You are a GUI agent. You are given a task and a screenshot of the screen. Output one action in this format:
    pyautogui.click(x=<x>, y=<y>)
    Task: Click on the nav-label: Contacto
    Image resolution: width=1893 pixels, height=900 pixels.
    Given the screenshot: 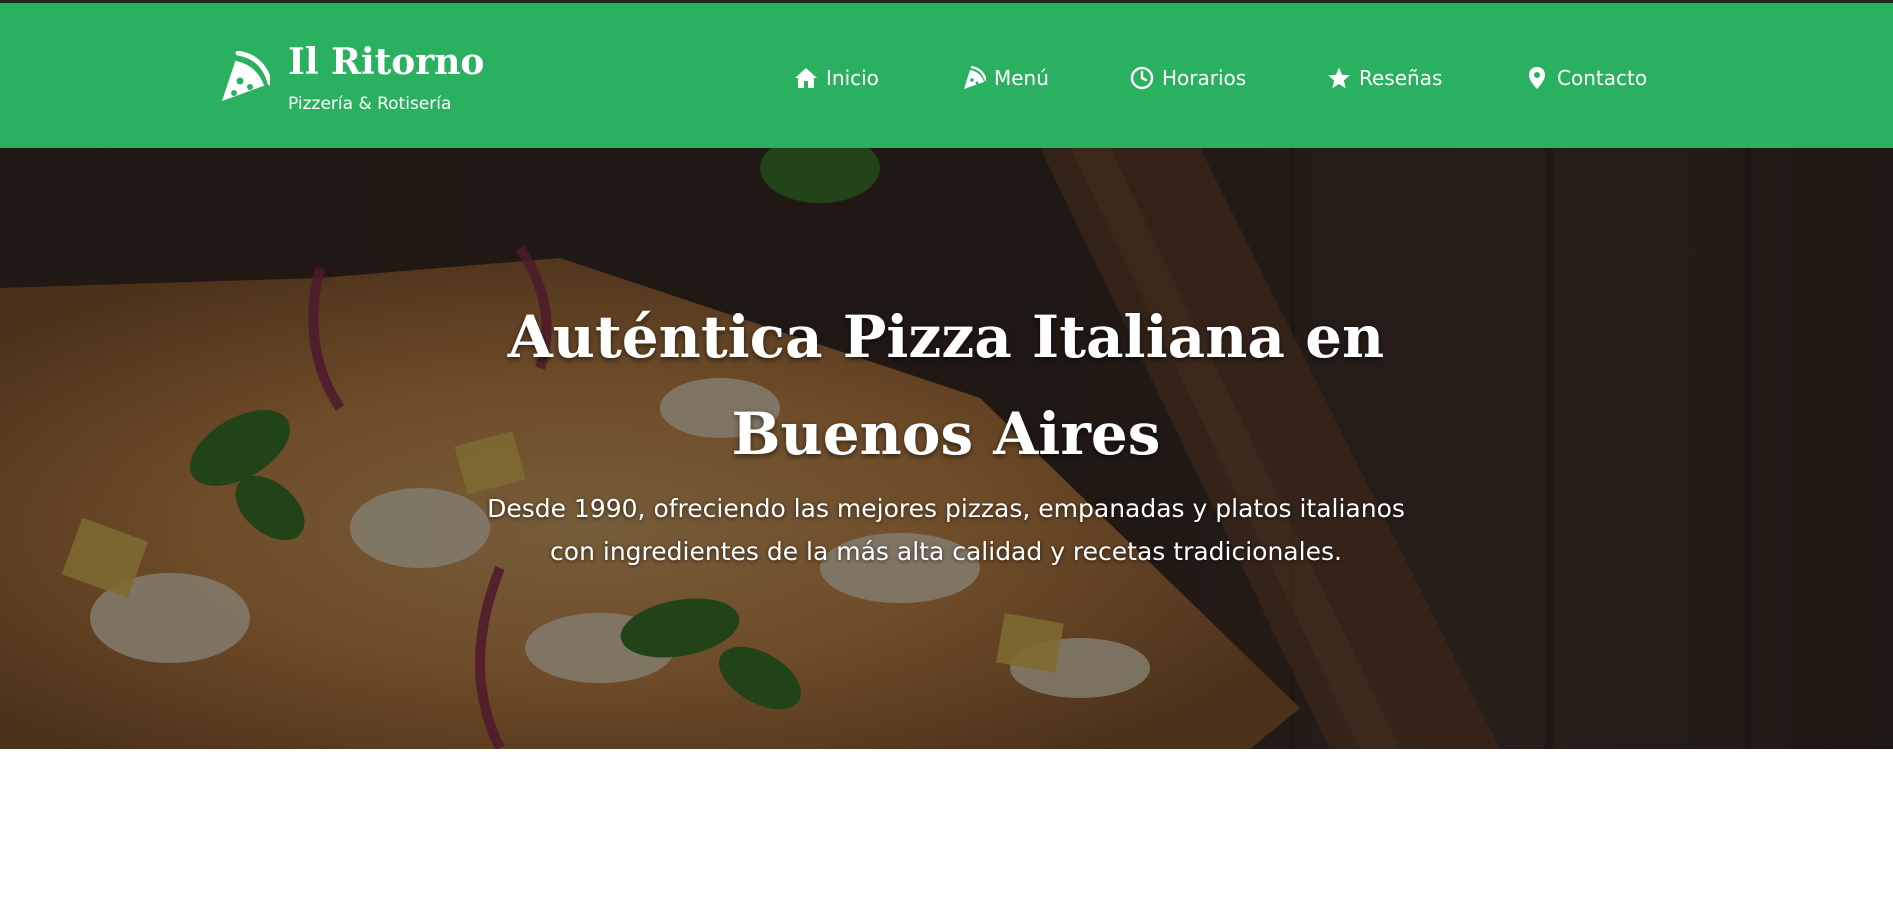 What is the action you would take?
    pyautogui.click(x=1602, y=78)
    